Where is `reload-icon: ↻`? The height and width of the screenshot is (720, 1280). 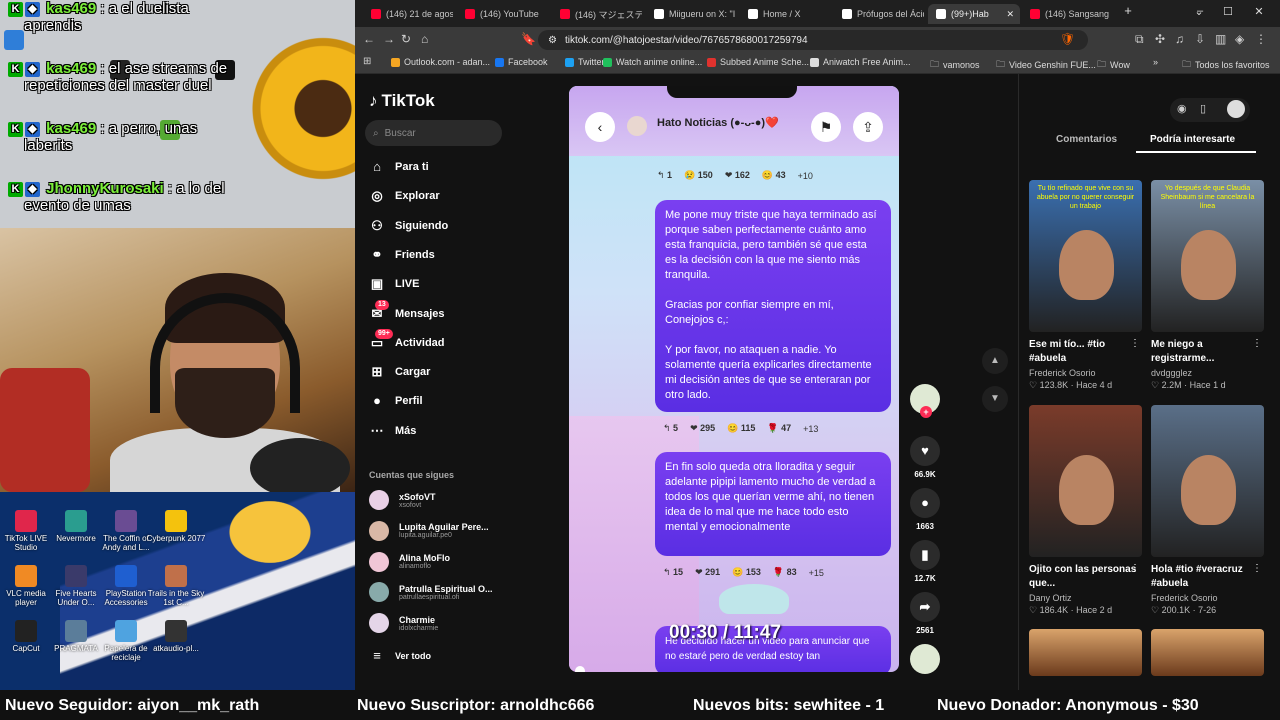
reload-icon: ↻ is located at coordinates (406, 39).